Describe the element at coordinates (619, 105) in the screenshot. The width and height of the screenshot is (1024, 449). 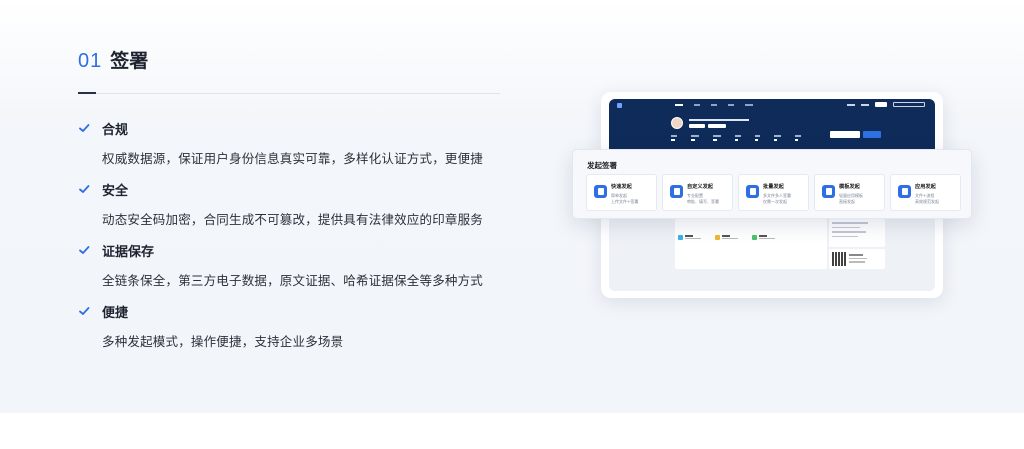
I see `mockup-logo` at that location.